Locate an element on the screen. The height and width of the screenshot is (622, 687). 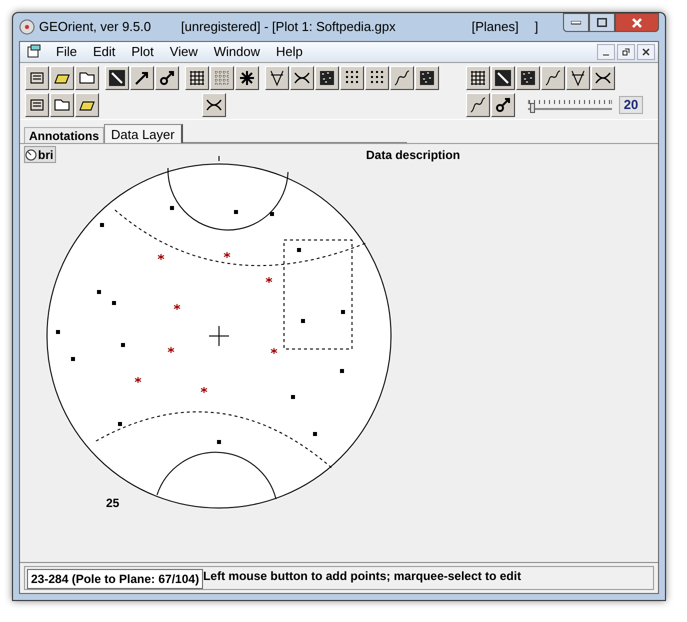
window-title: [Planes] is located at coordinates (495, 27).